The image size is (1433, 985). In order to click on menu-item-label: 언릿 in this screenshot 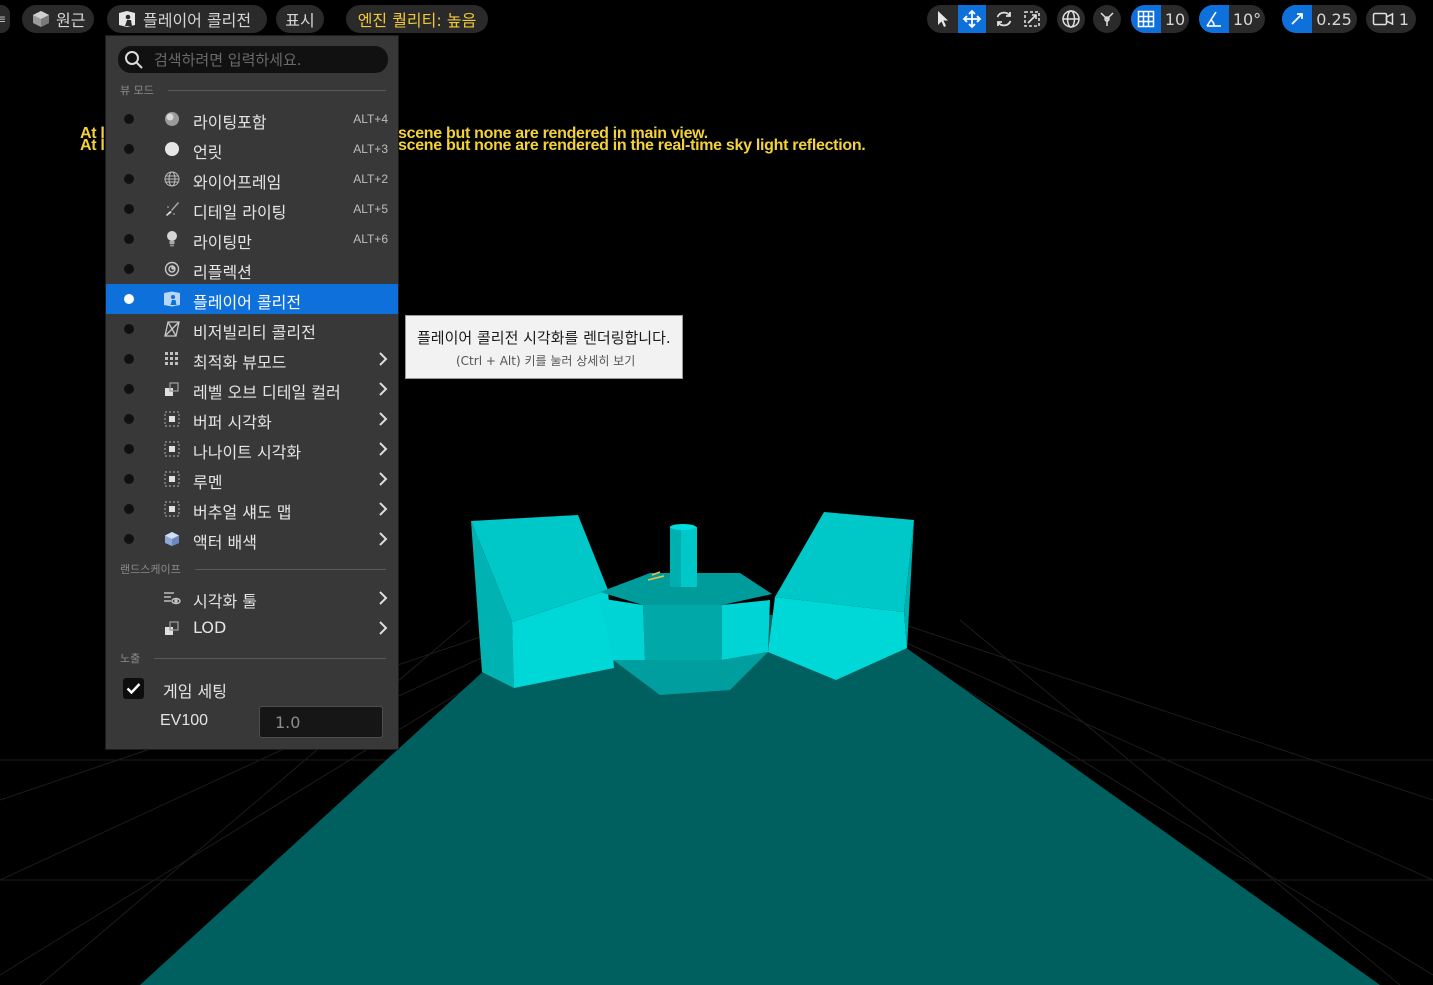, I will do `click(208, 152)`.